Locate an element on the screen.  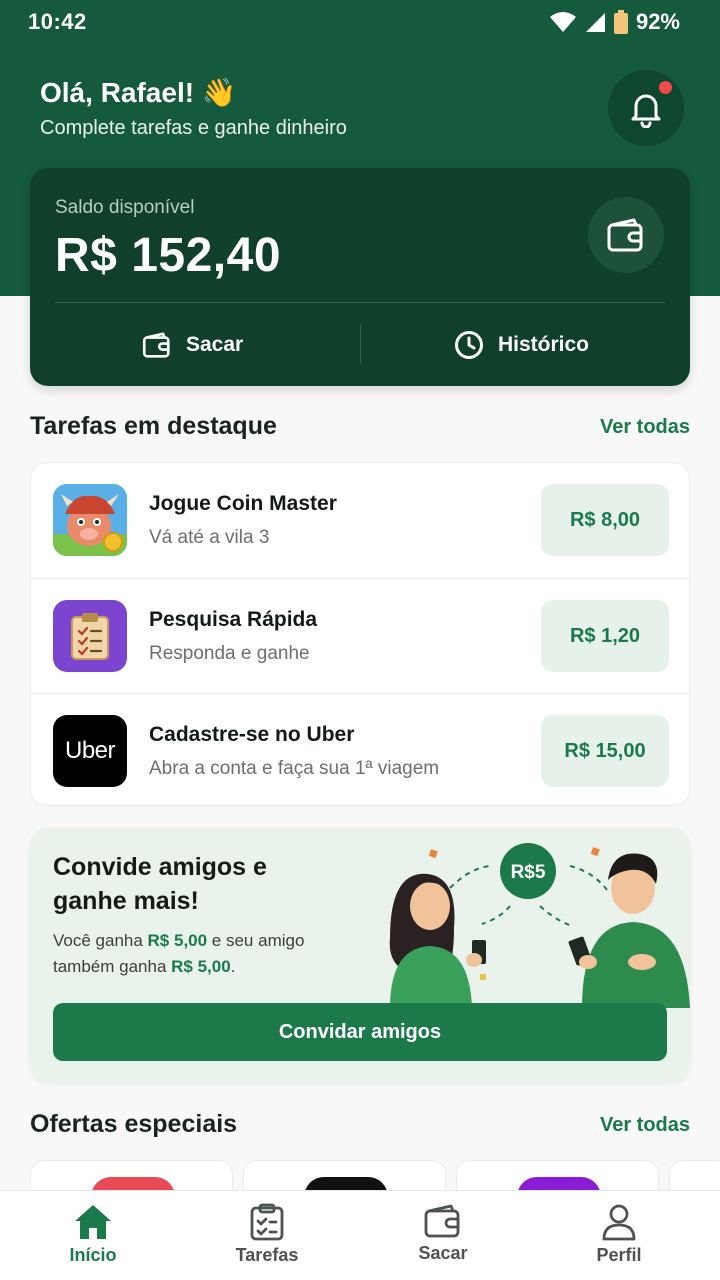
balance-value: R$ 152,40 is located at coordinates (168, 255).